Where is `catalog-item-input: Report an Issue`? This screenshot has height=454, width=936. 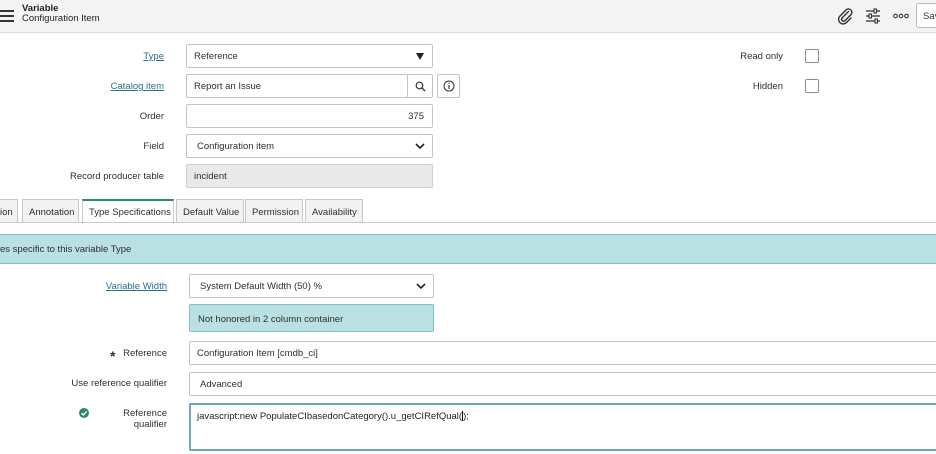 catalog-item-input: Report an Issue is located at coordinates (297, 86).